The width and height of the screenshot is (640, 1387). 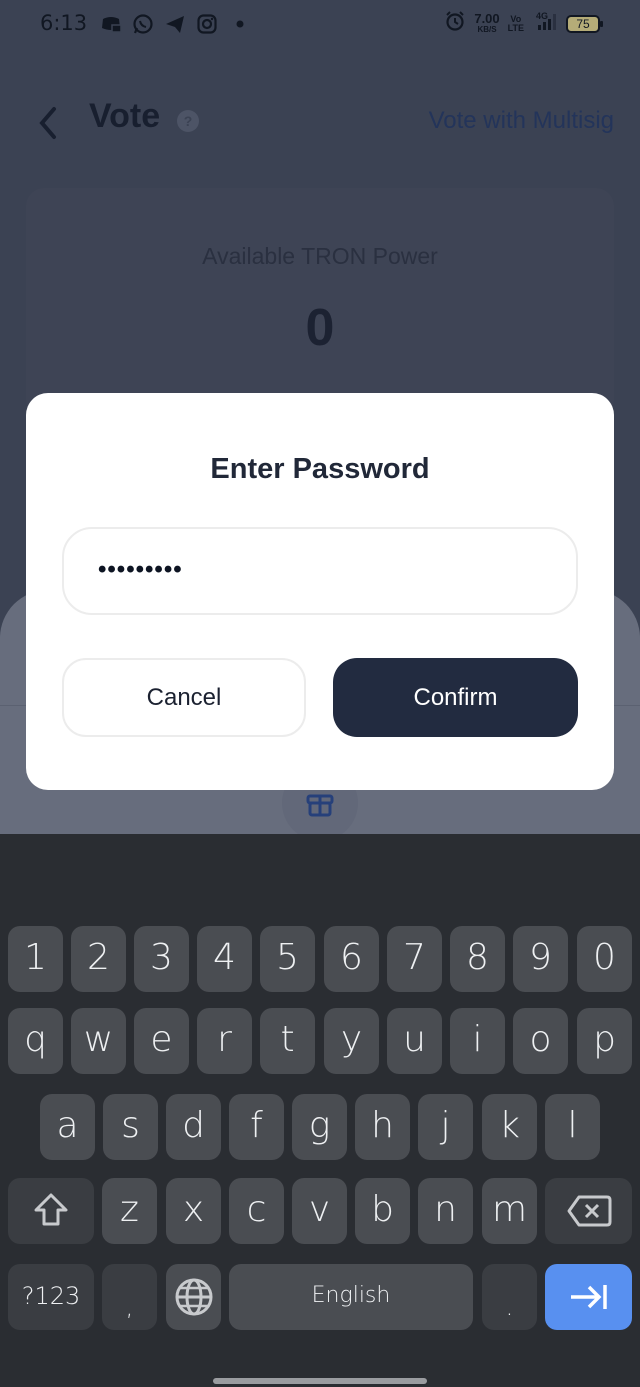 What do you see at coordinates (287, 959) in the screenshot?
I see `key-5: 5` at bounding box center [287, 959].